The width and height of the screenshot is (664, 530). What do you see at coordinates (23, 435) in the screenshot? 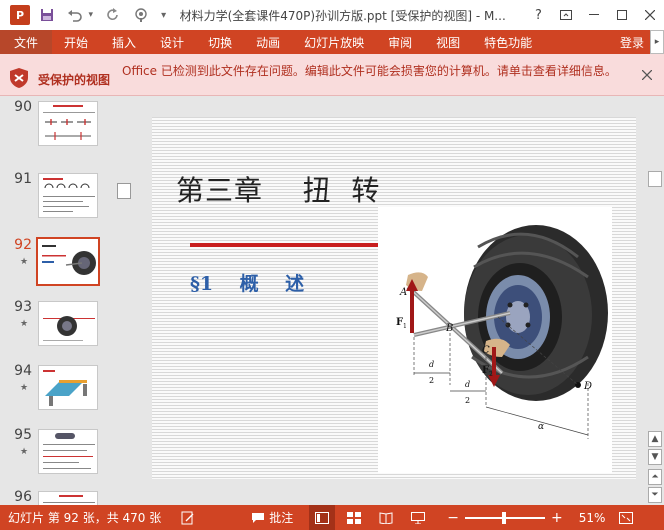
I see `slide-number: 95` at bounding box center [23, 435].